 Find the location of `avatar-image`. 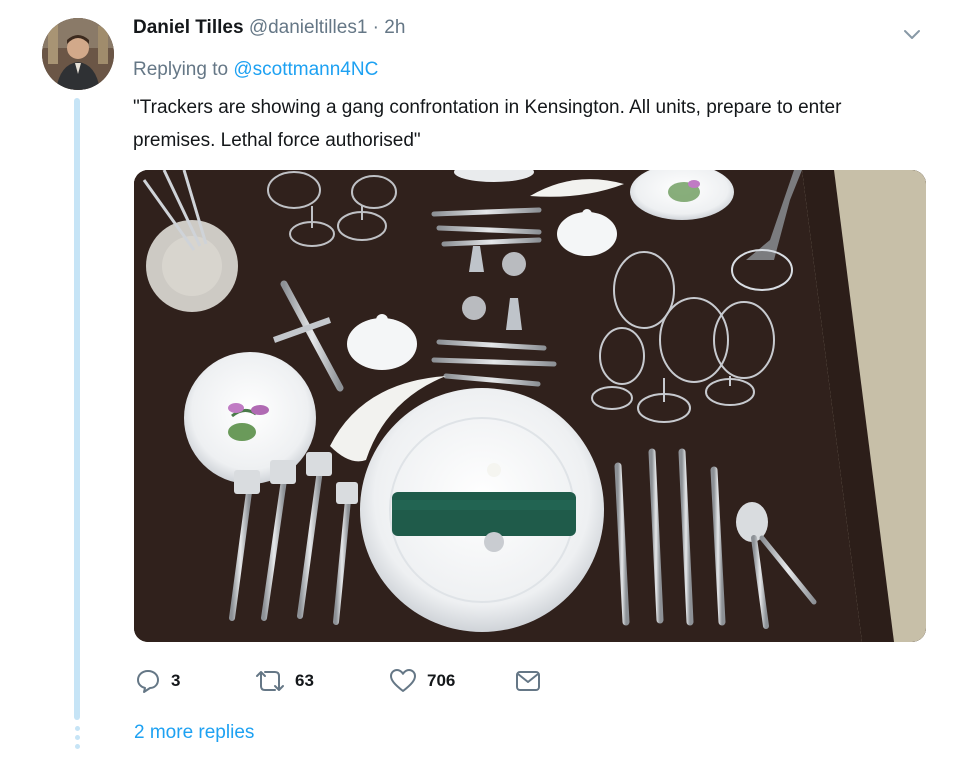

avatar-image is located at coordinates (78, 54).